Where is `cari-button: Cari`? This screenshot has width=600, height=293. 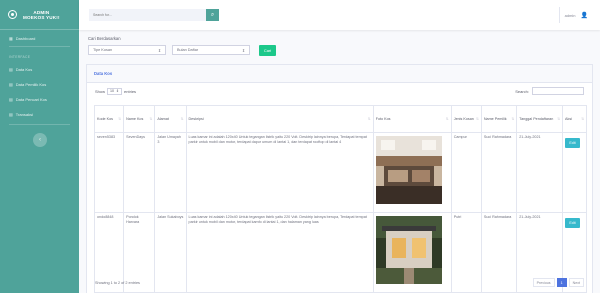
cari-button: Cari is located at coordinates (267, 50).